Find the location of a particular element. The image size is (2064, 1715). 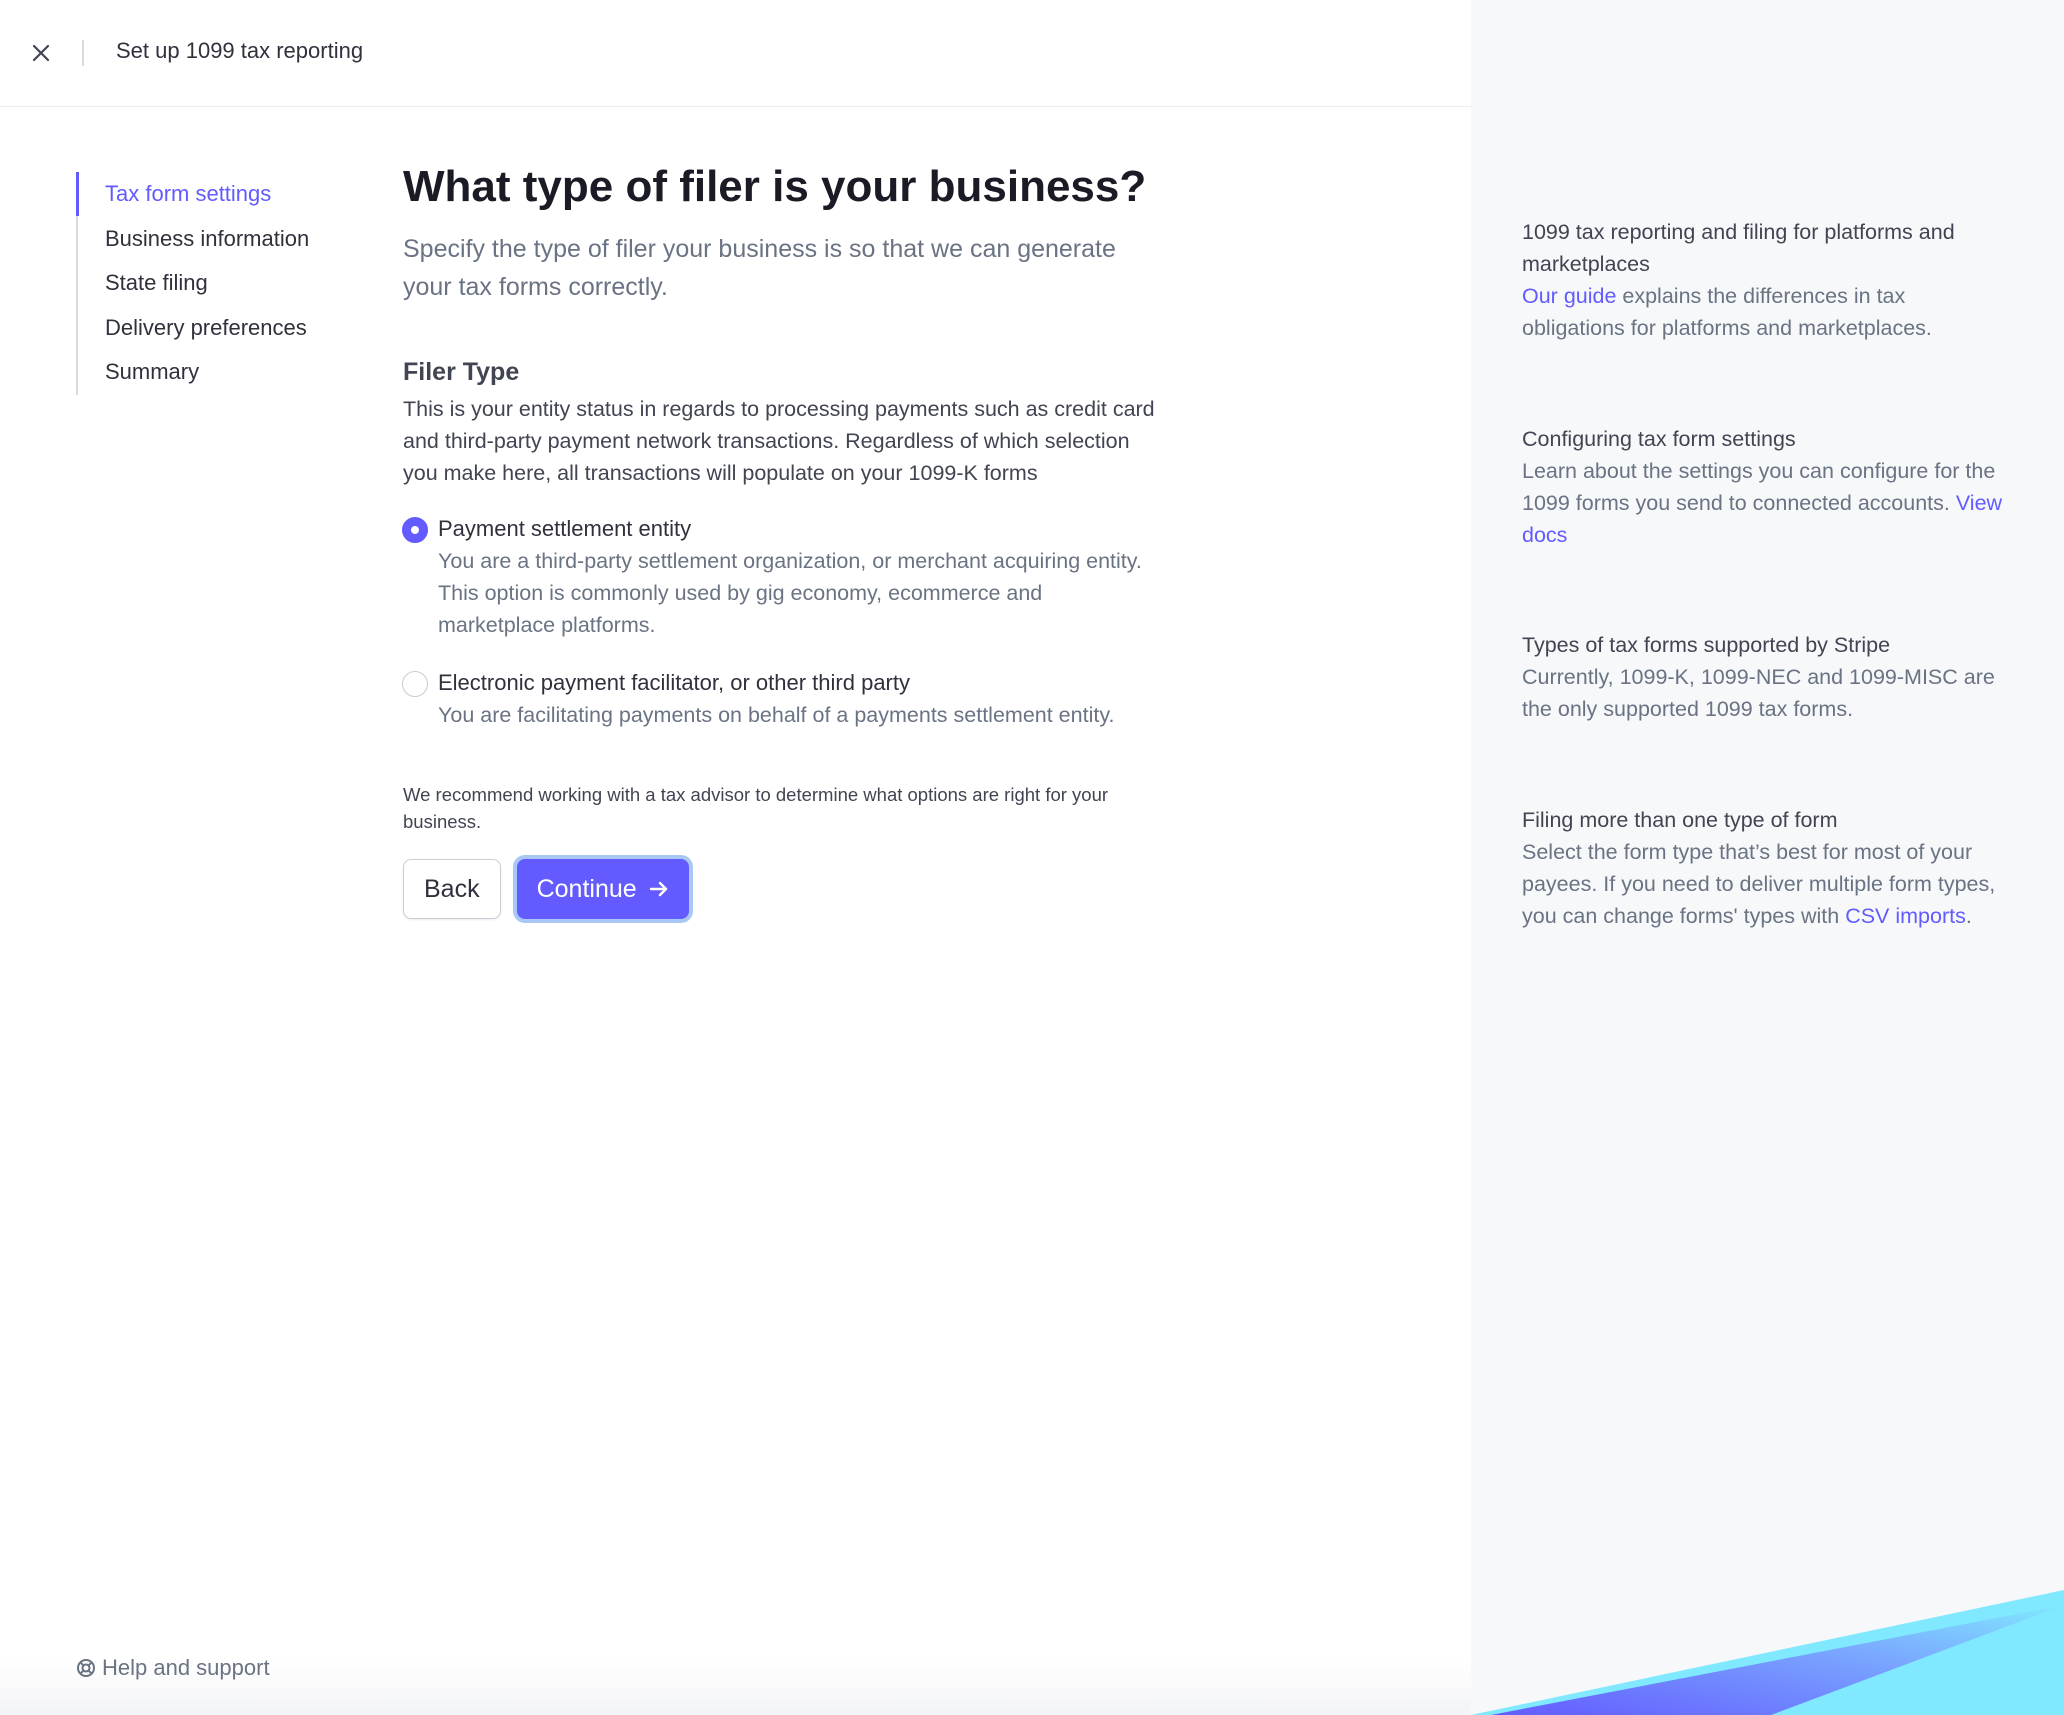

step-state-filing: State filing is located at coordinates (227, 283).